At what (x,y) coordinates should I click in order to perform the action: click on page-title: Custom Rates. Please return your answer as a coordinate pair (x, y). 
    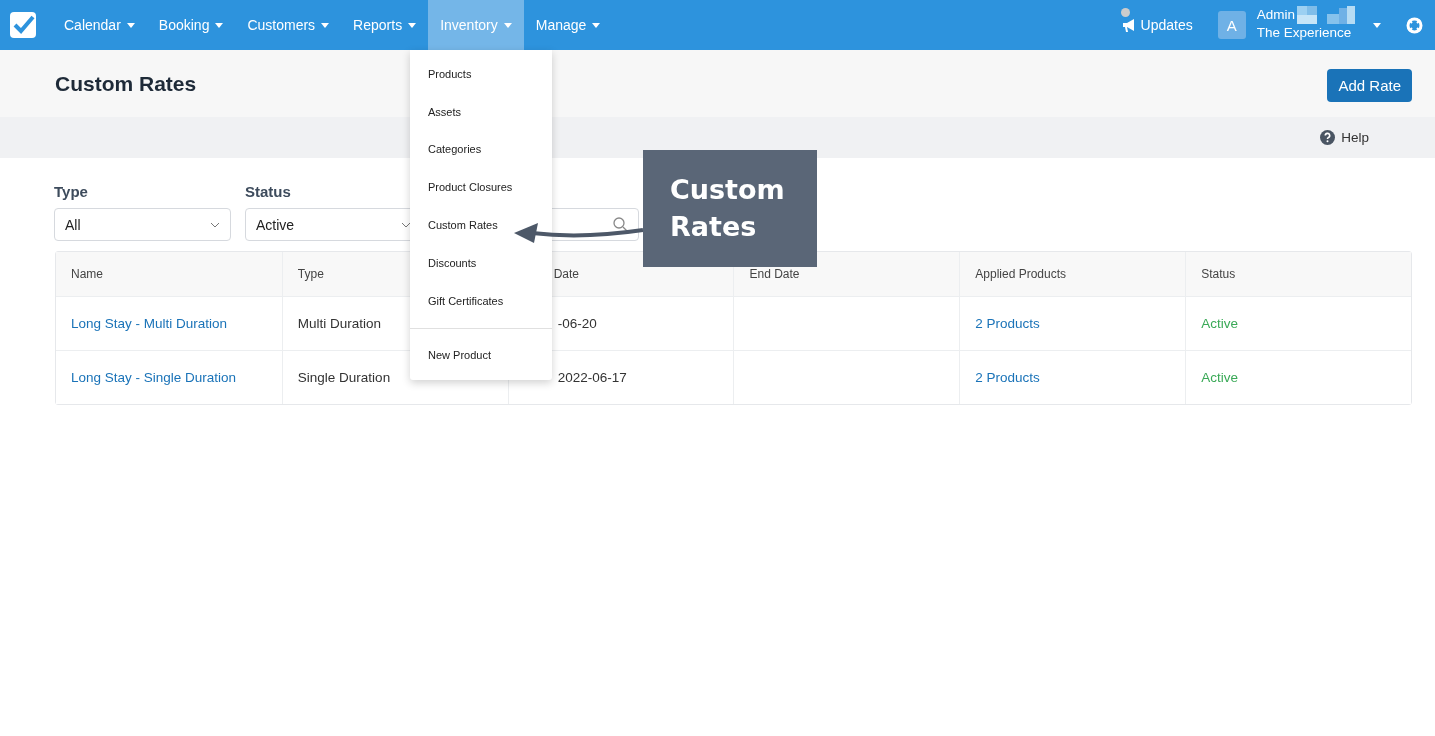
    Looking at the image, I should click on (126, 83).